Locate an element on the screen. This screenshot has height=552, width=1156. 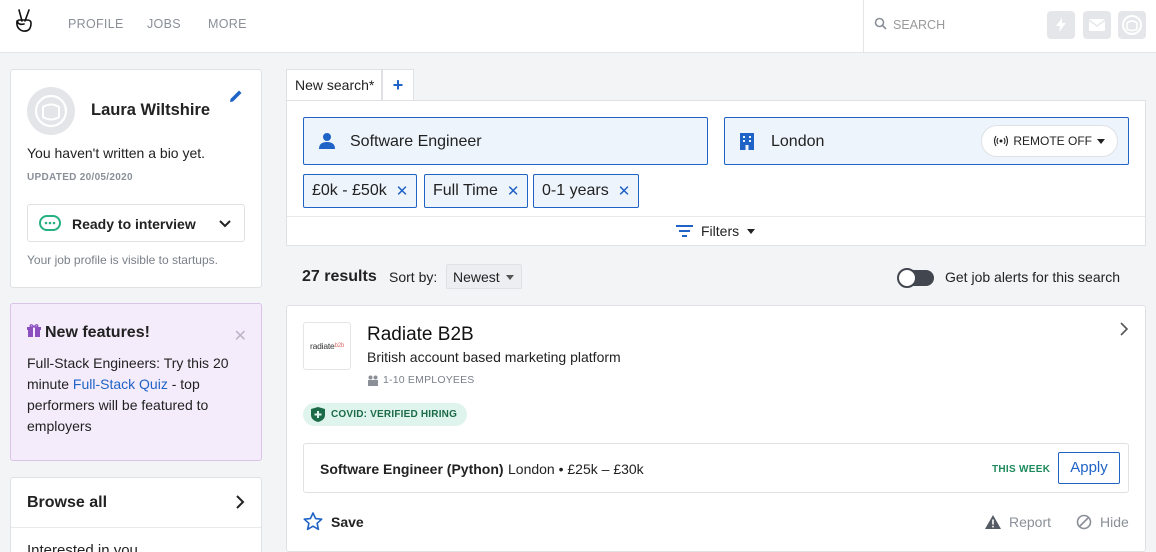
filters-label: Filters is located at coordinates (720, 231).